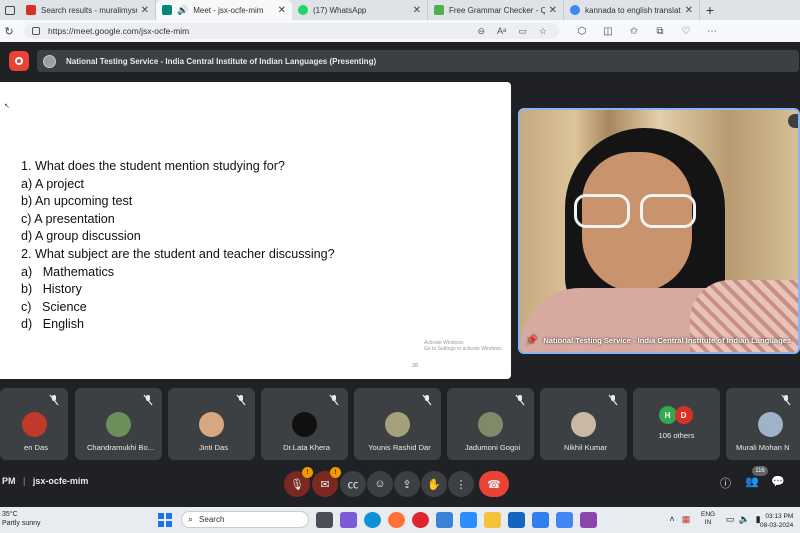 The image size is (800, 533). What do you see at coordinates (360, 10) in the screenshot?
I see `tab-whatsapp: (17) WhatsApp ✕` at bounding box center [360, 10].